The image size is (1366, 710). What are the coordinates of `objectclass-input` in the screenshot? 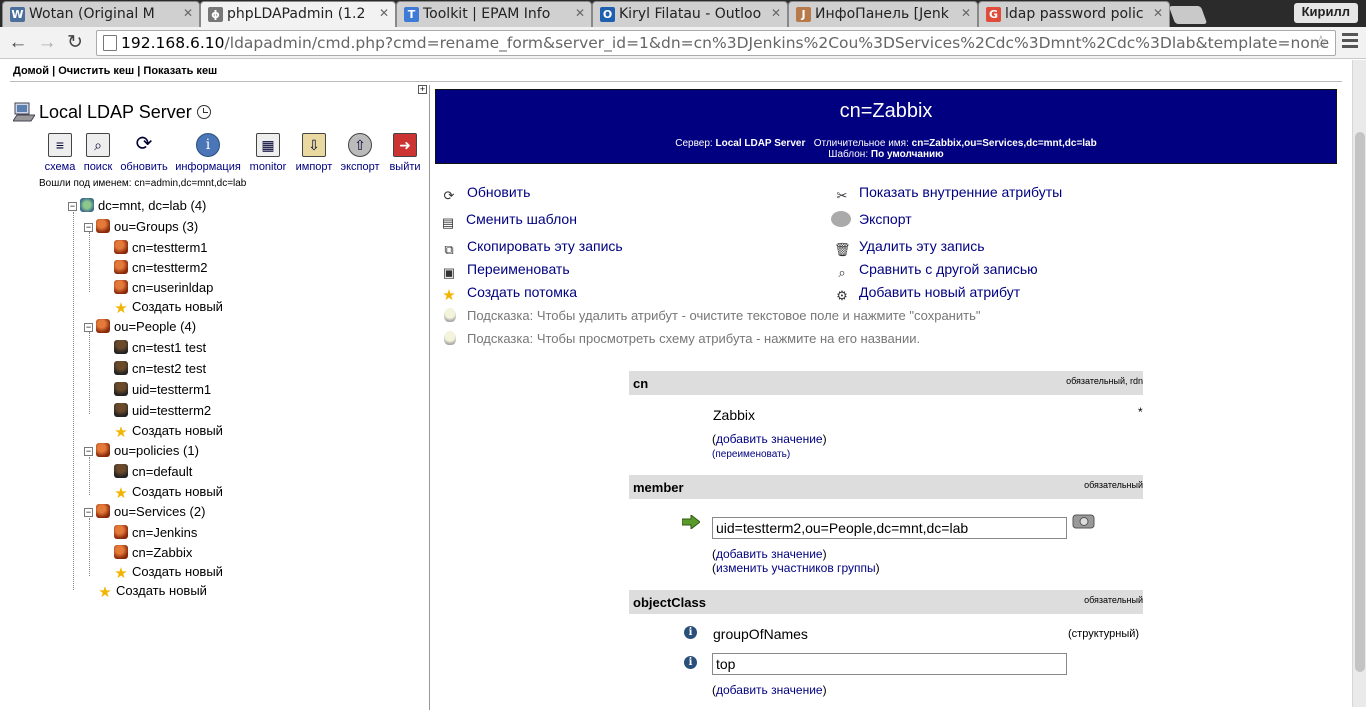 It's located at (889, 664).